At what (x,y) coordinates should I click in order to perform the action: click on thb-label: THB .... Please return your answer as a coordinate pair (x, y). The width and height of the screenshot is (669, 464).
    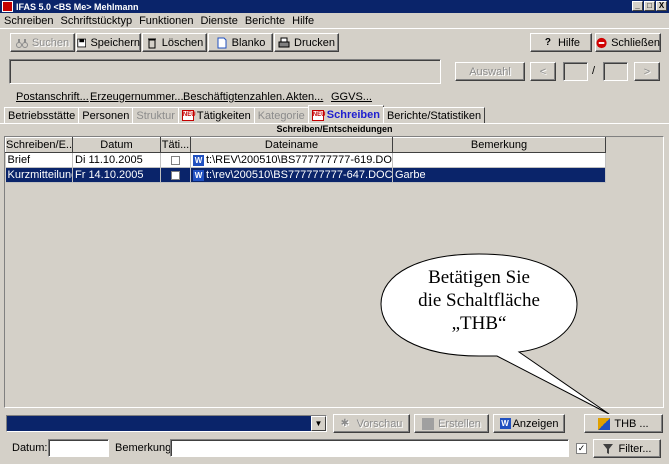
    Looking at the image, I should click on (631, 423).